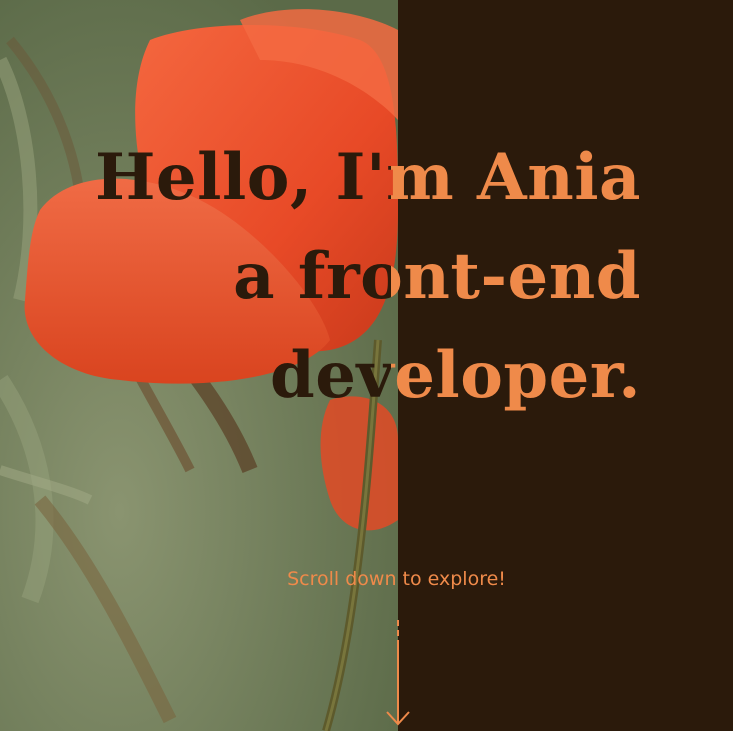  What do you see at coordinates (396, 579) in the screenshot?
I see `scroll-hint-text: Scroll down to explore!` at bounding box center [396, 579].